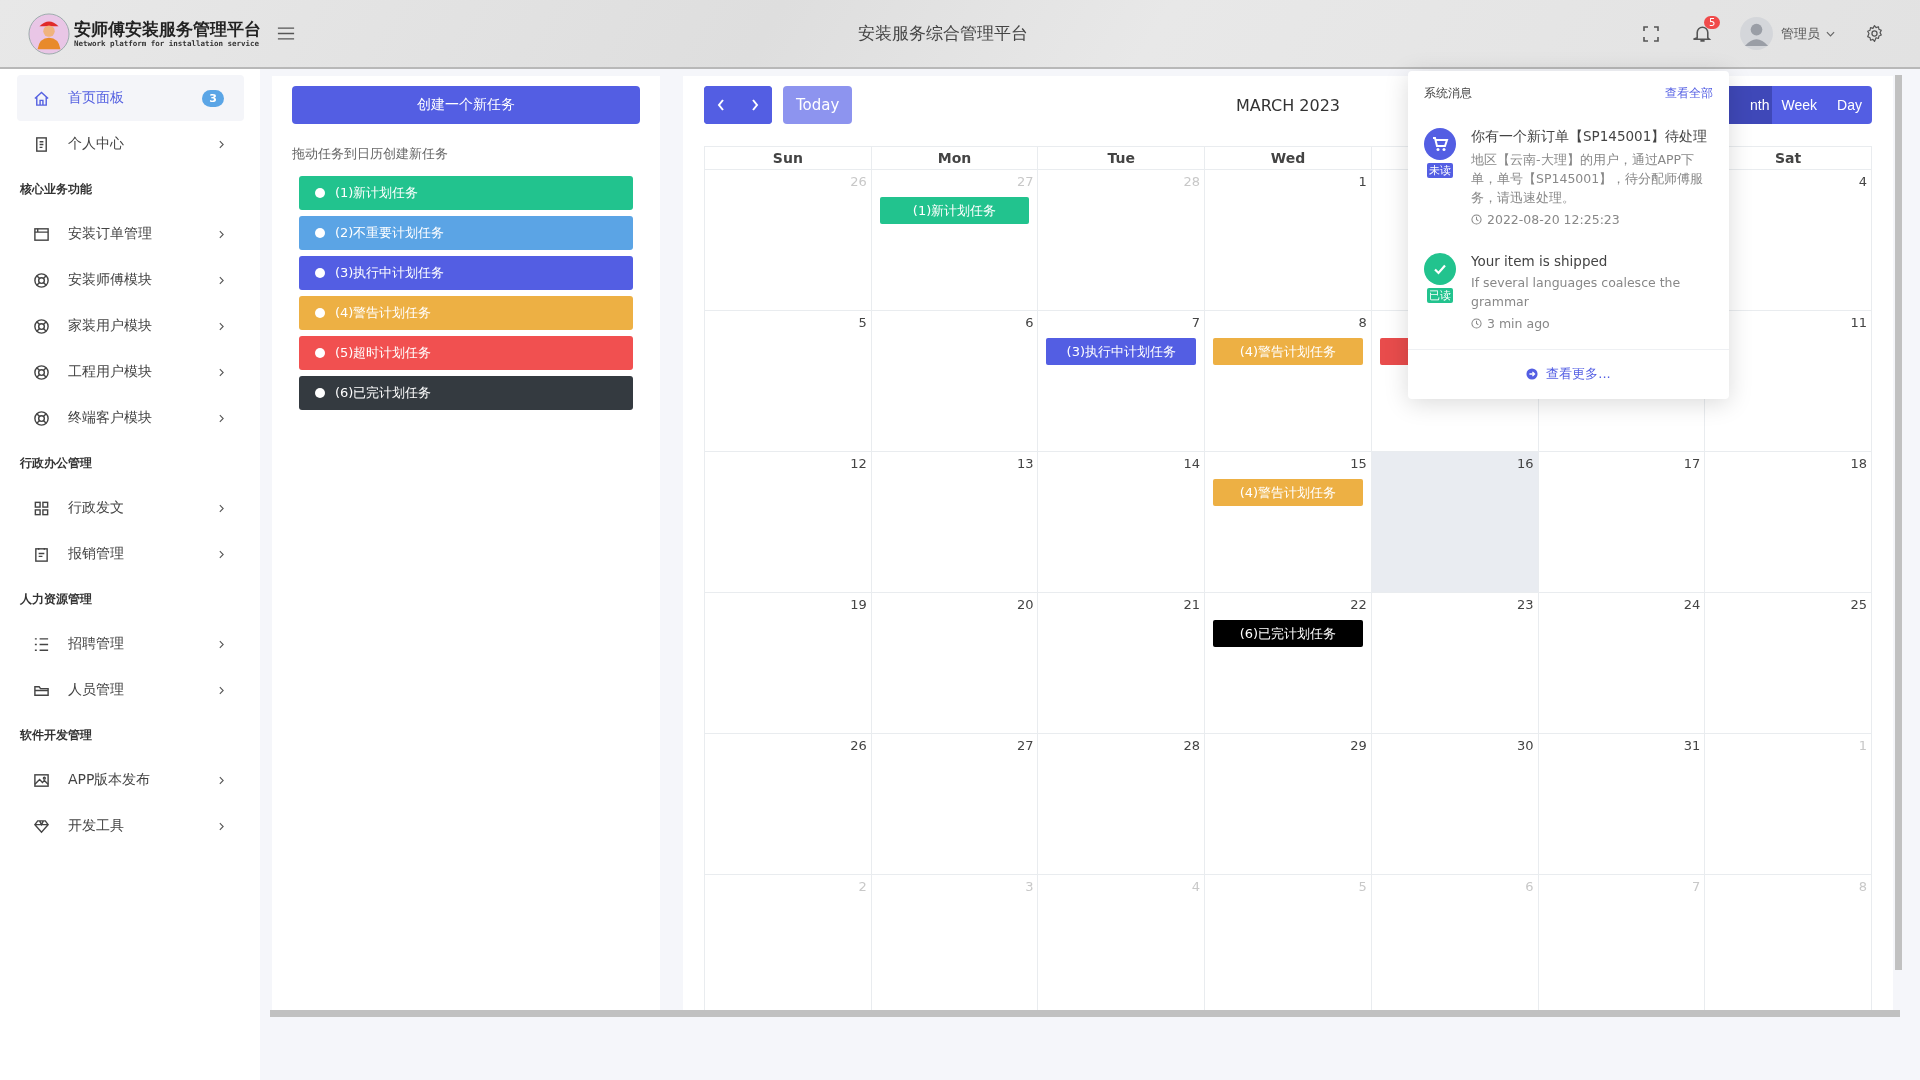  What do you see at coordinates (1622, 522) in the screenshot?
I see `day-cell: 17` at bounding box center [1622, 522].